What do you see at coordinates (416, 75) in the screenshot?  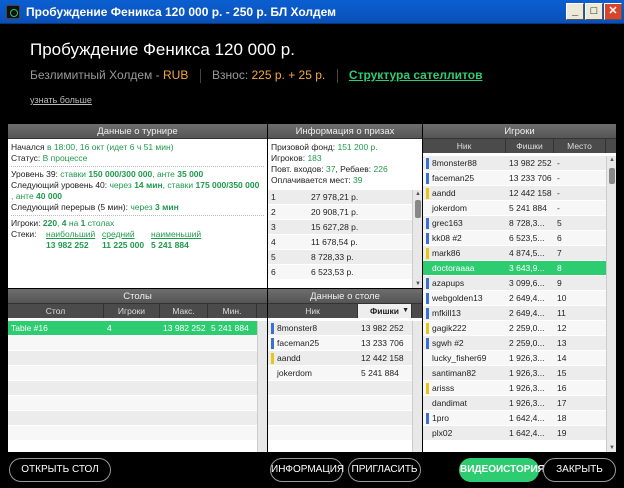 I see `satellite-structure-link: Структура сателлитов` at bounding box center [416, 75].